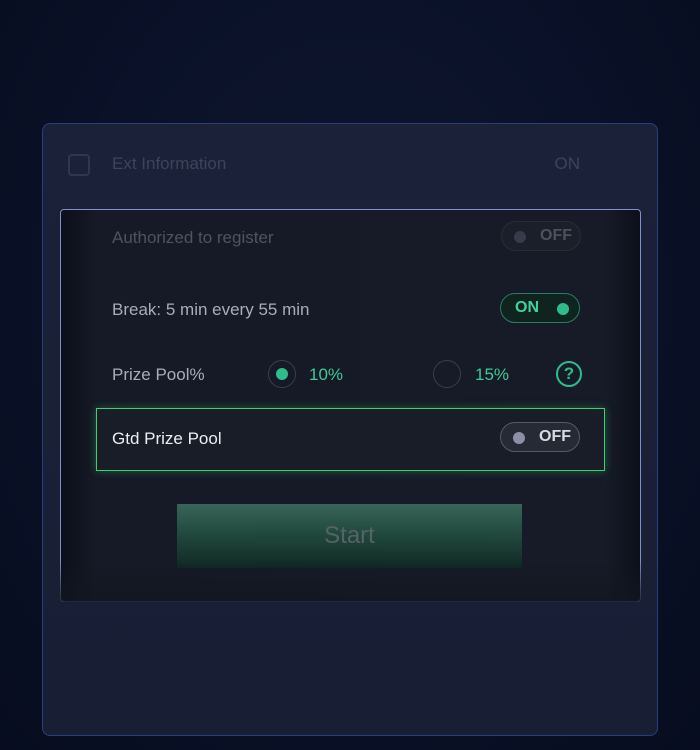  Describe the element at coordinates (158, 374) in the screenshot. I see `prize-pool-label: Prize Pool%` at that location.